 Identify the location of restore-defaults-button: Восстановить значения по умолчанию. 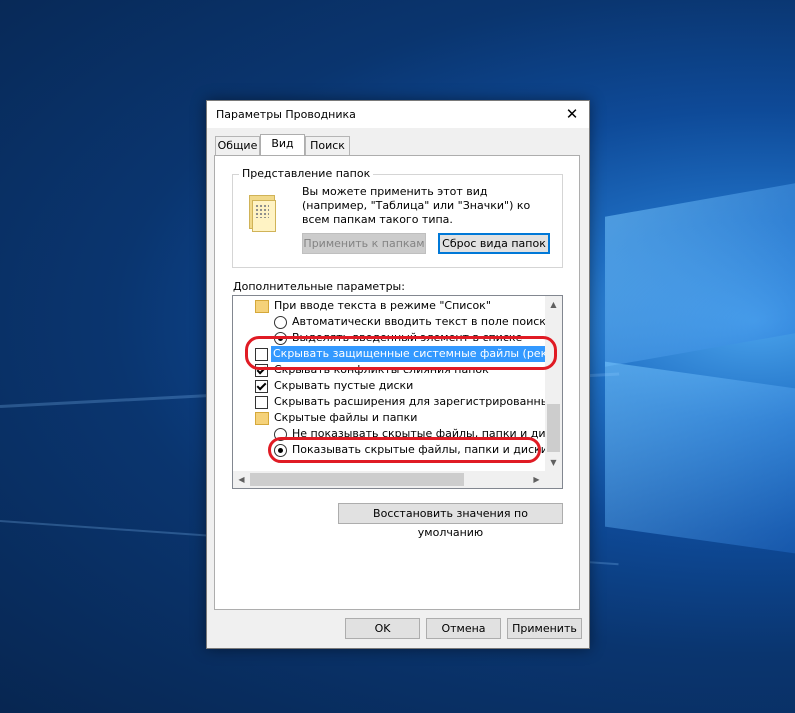
(450, 521).